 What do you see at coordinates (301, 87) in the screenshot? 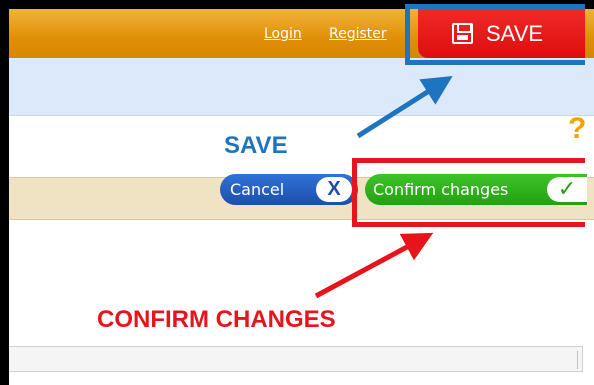
I see `toolbar-band` at bounding box center [301, 87].